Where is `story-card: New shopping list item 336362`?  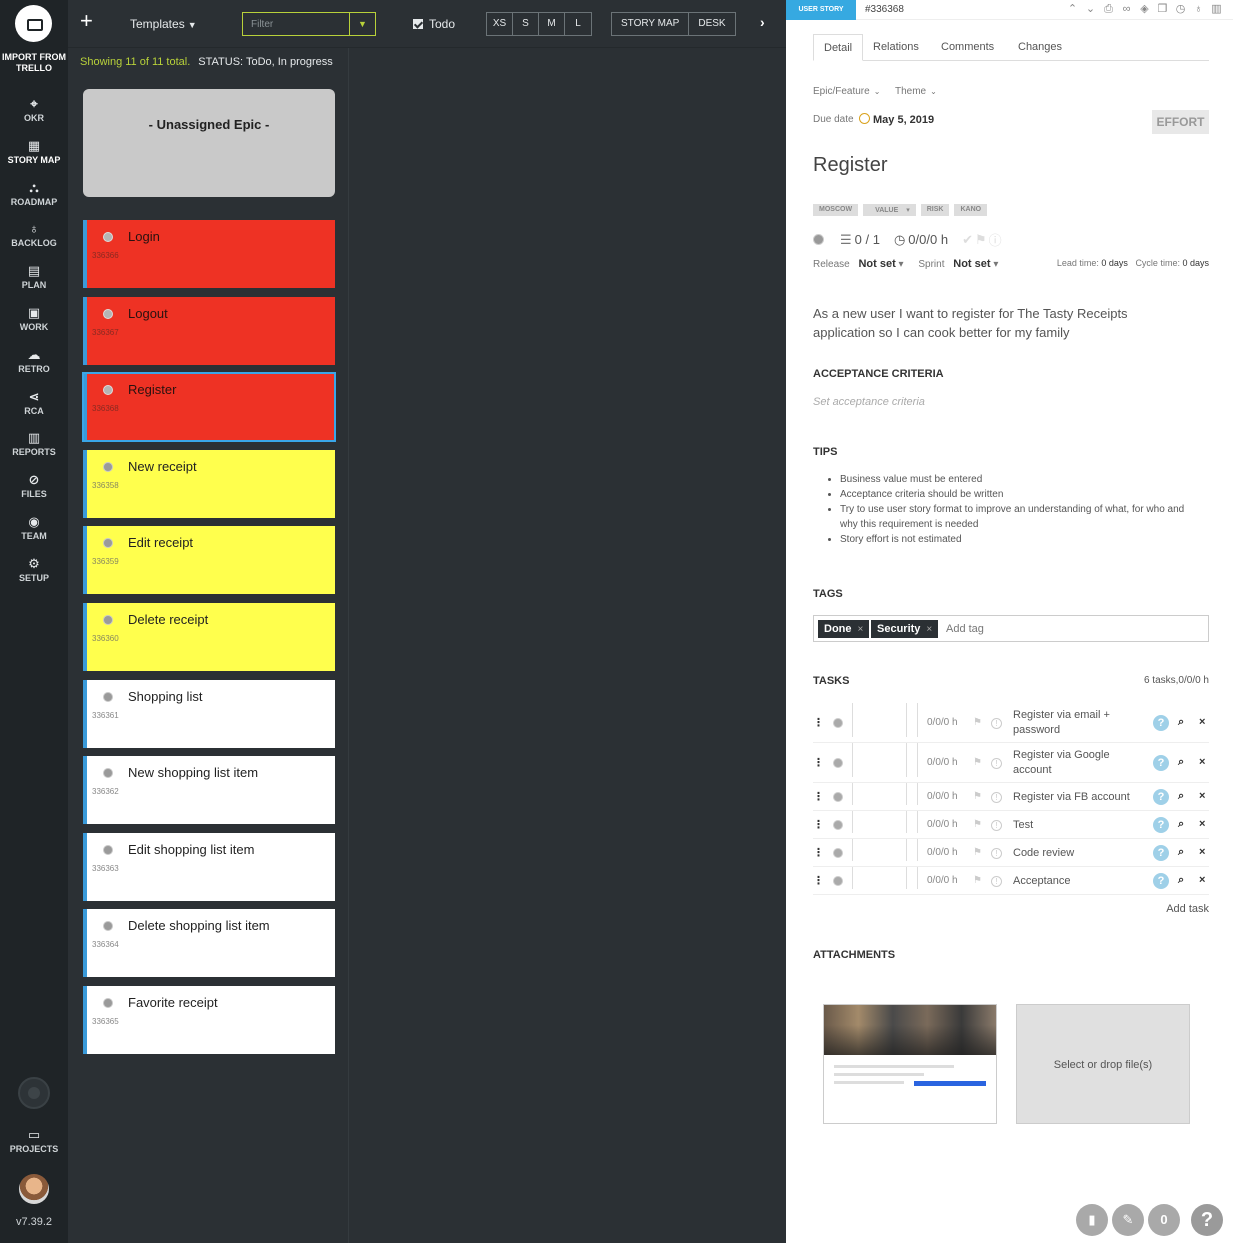
story-card: New shopping list item 336362 is located at coordinates (209, 790).